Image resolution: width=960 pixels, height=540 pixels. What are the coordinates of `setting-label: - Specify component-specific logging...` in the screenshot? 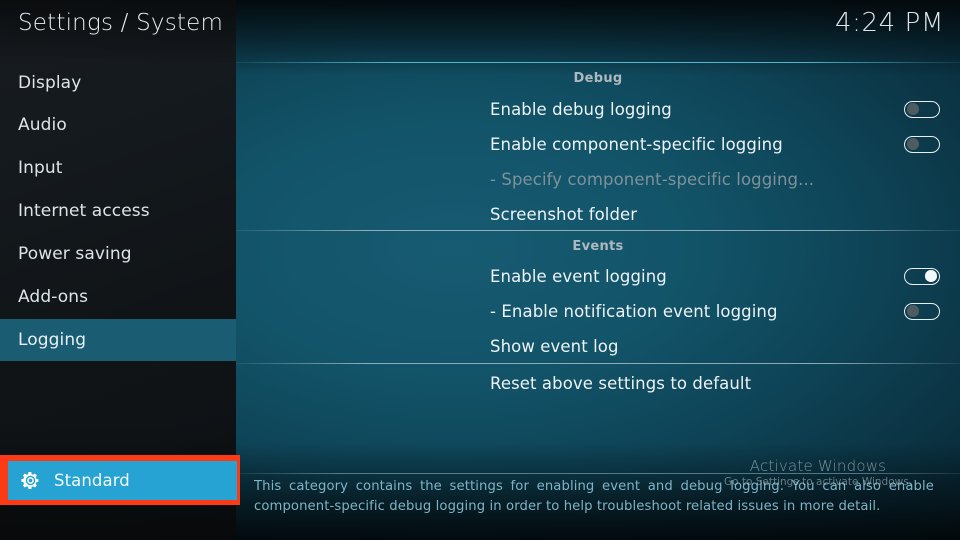 It's located at (652, 179).